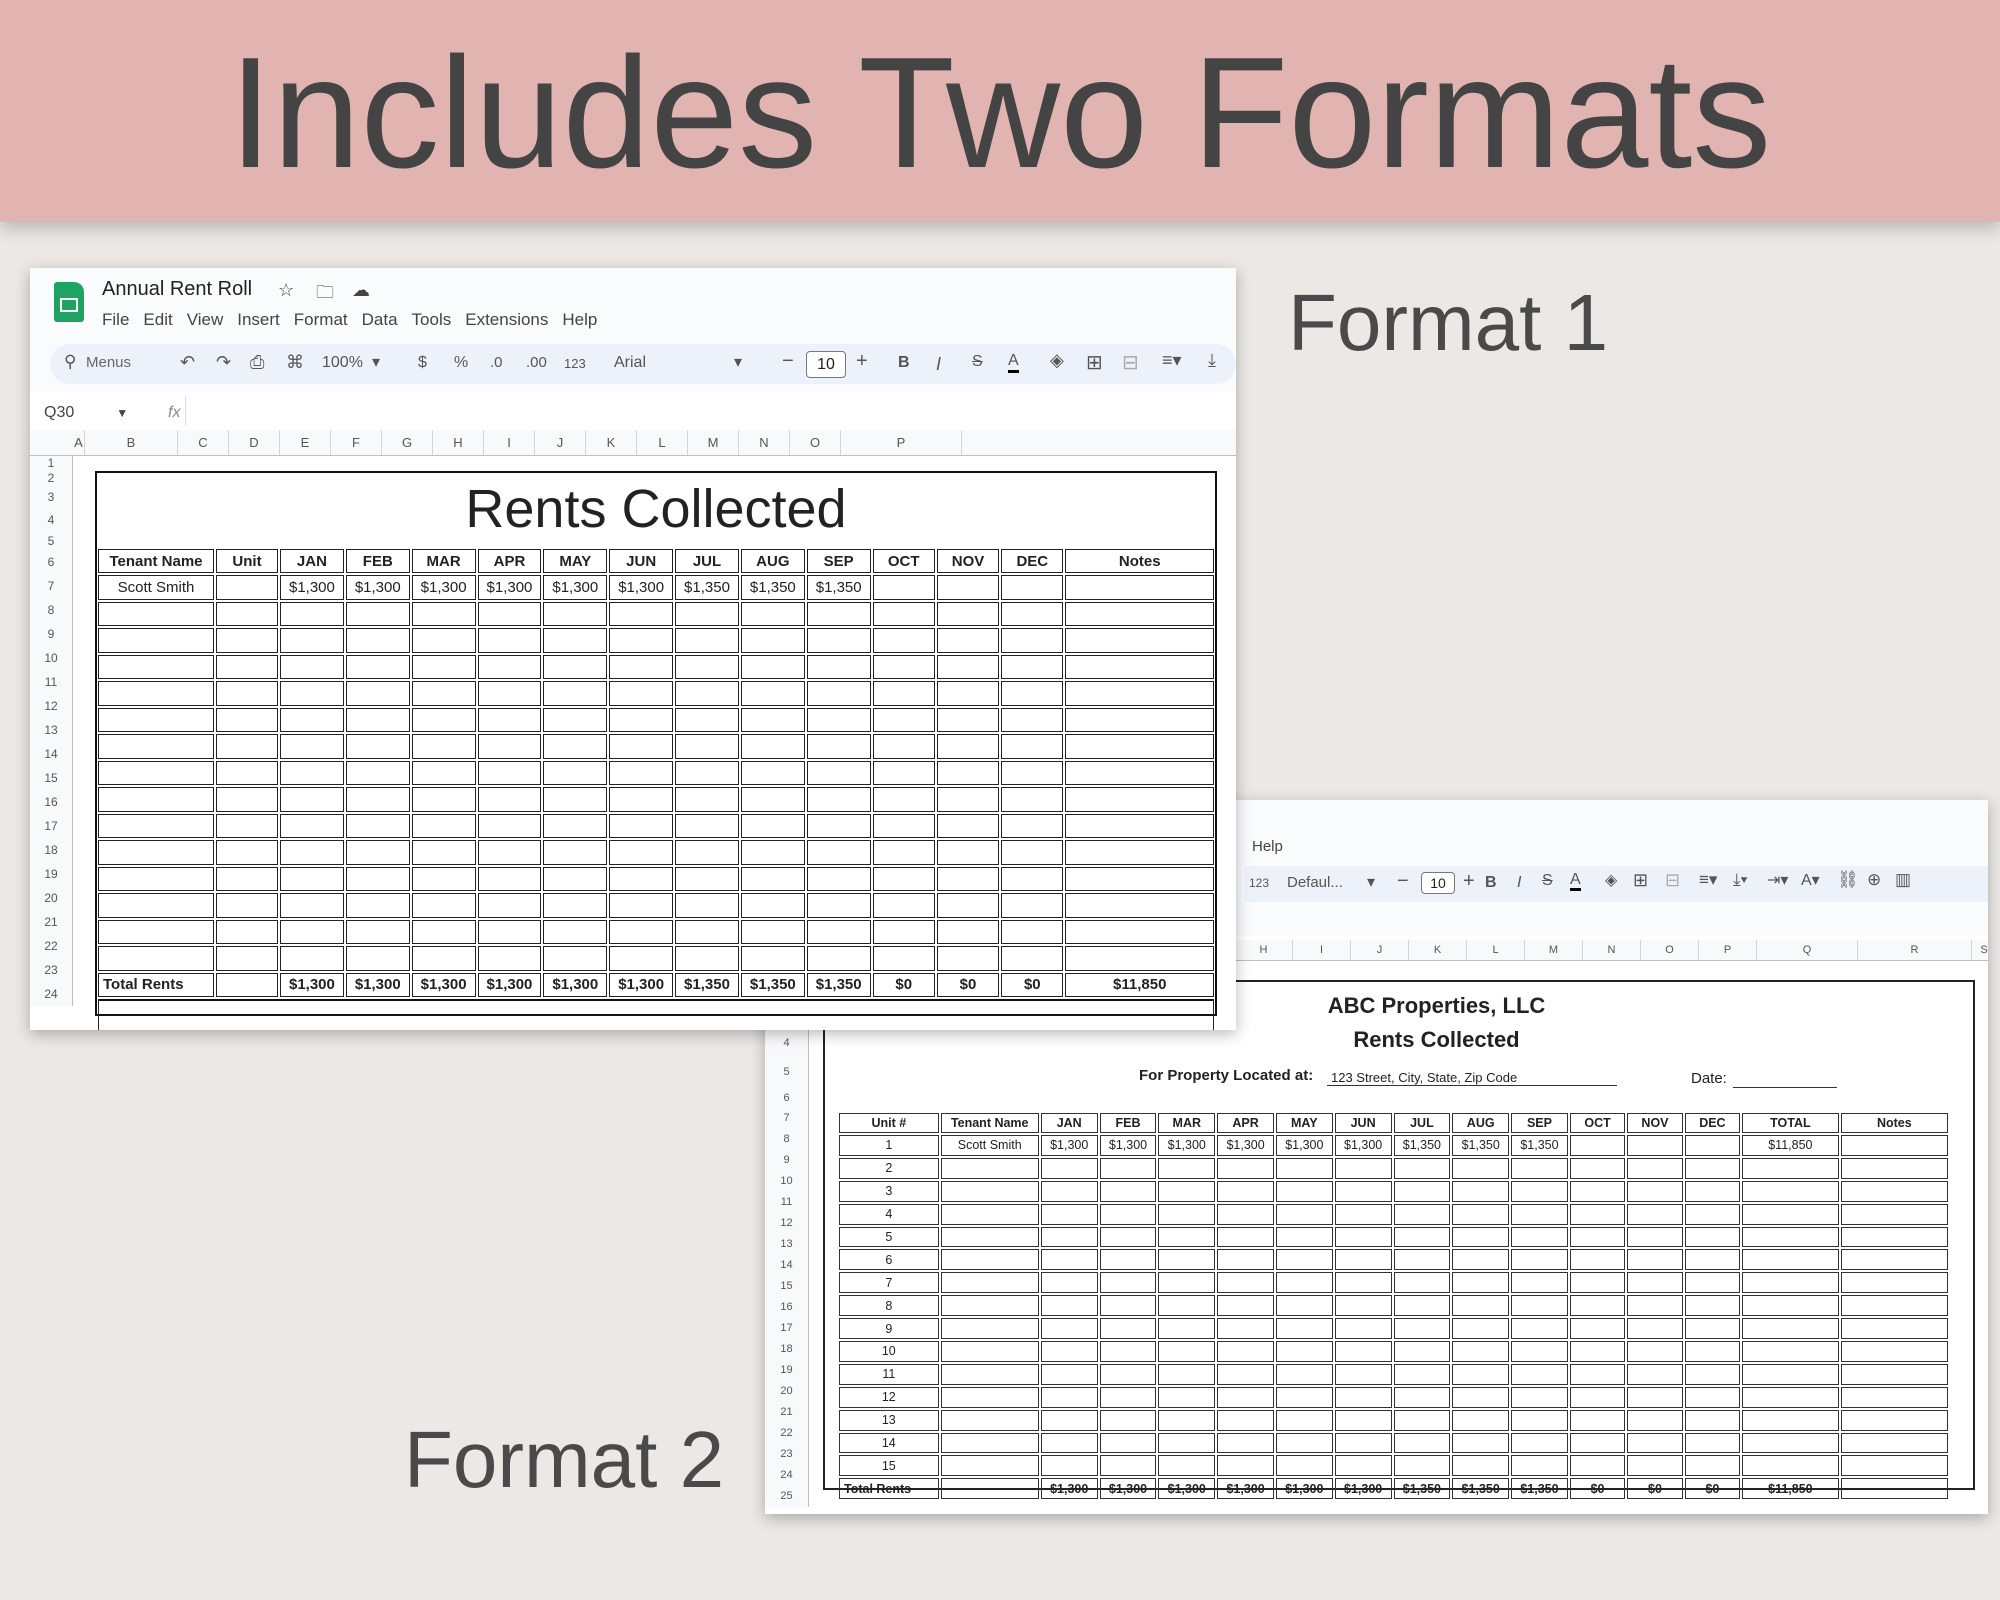  I want to click on column-header-G: G, so click(407, 442).